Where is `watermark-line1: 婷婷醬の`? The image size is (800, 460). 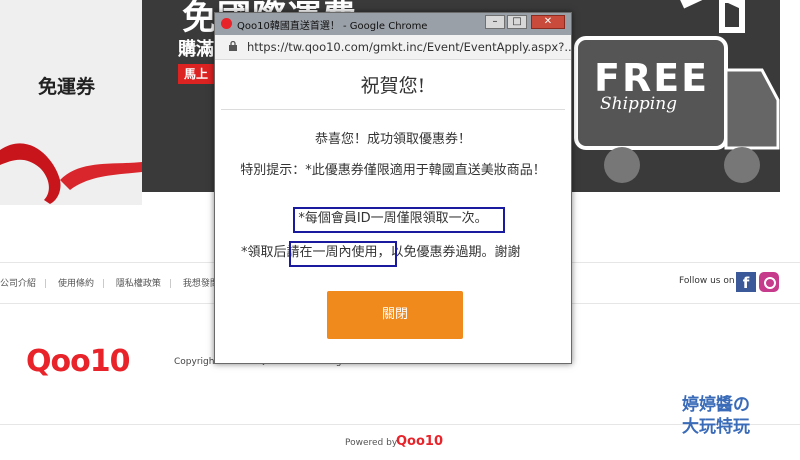
watermark-line1: 婷婷醬の is located at coordinates (716, 405).